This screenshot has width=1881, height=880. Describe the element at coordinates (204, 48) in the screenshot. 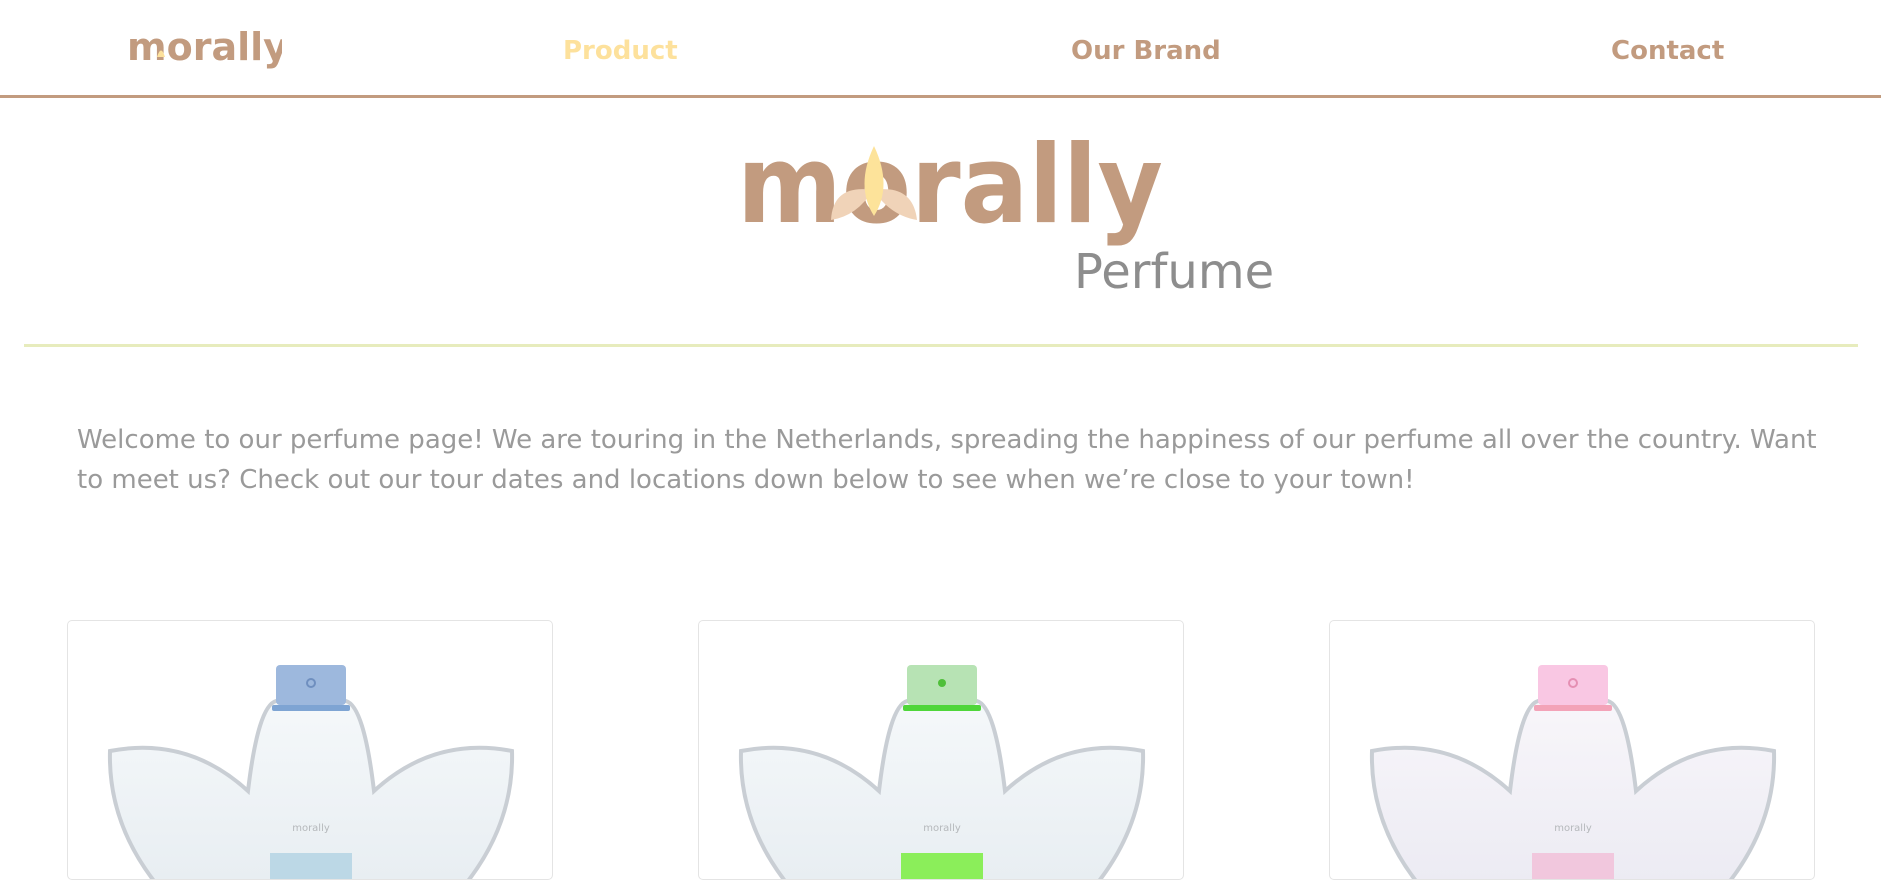

I see `brand-logo-text: morally` at that location.